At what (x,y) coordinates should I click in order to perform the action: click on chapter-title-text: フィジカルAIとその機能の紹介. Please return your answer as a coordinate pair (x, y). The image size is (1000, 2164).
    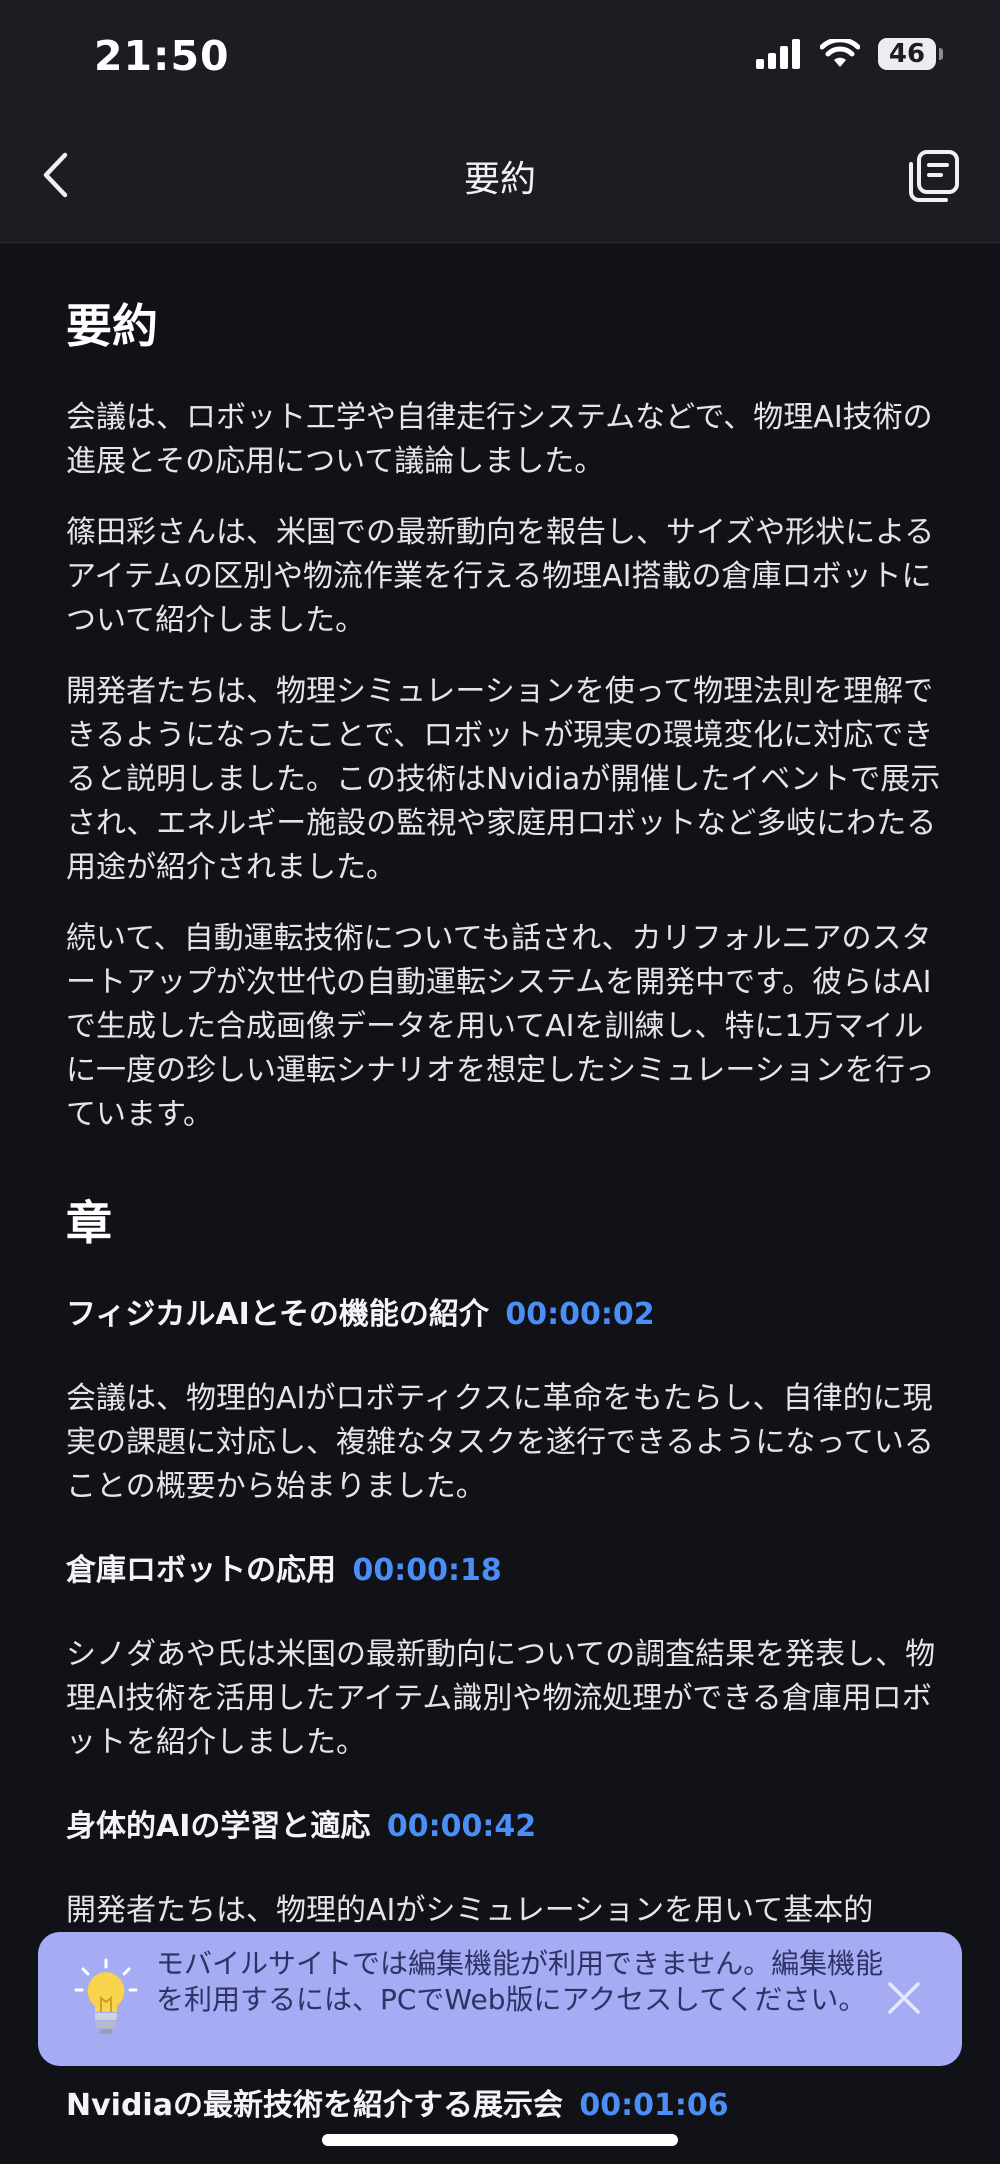
    Looking at the image, I should click on (277, 1314).